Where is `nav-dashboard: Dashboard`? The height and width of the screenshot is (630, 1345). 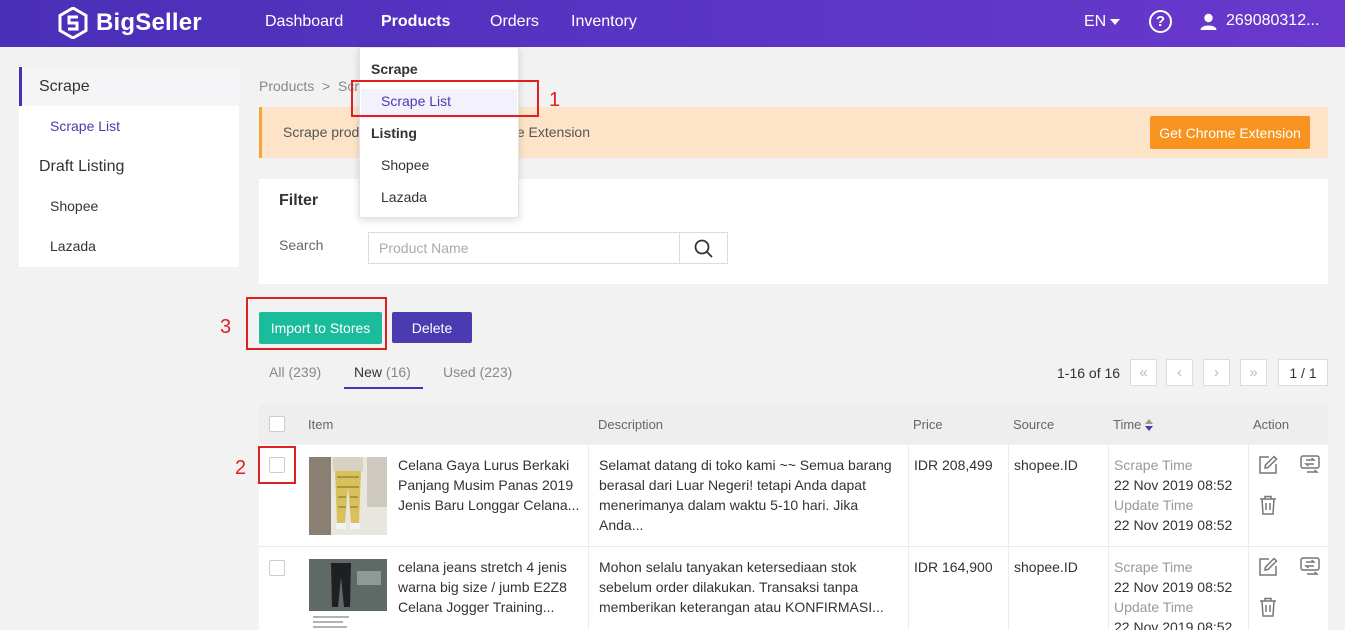 nav-dashboard: Dashboard is located at coordinates (304, 22).